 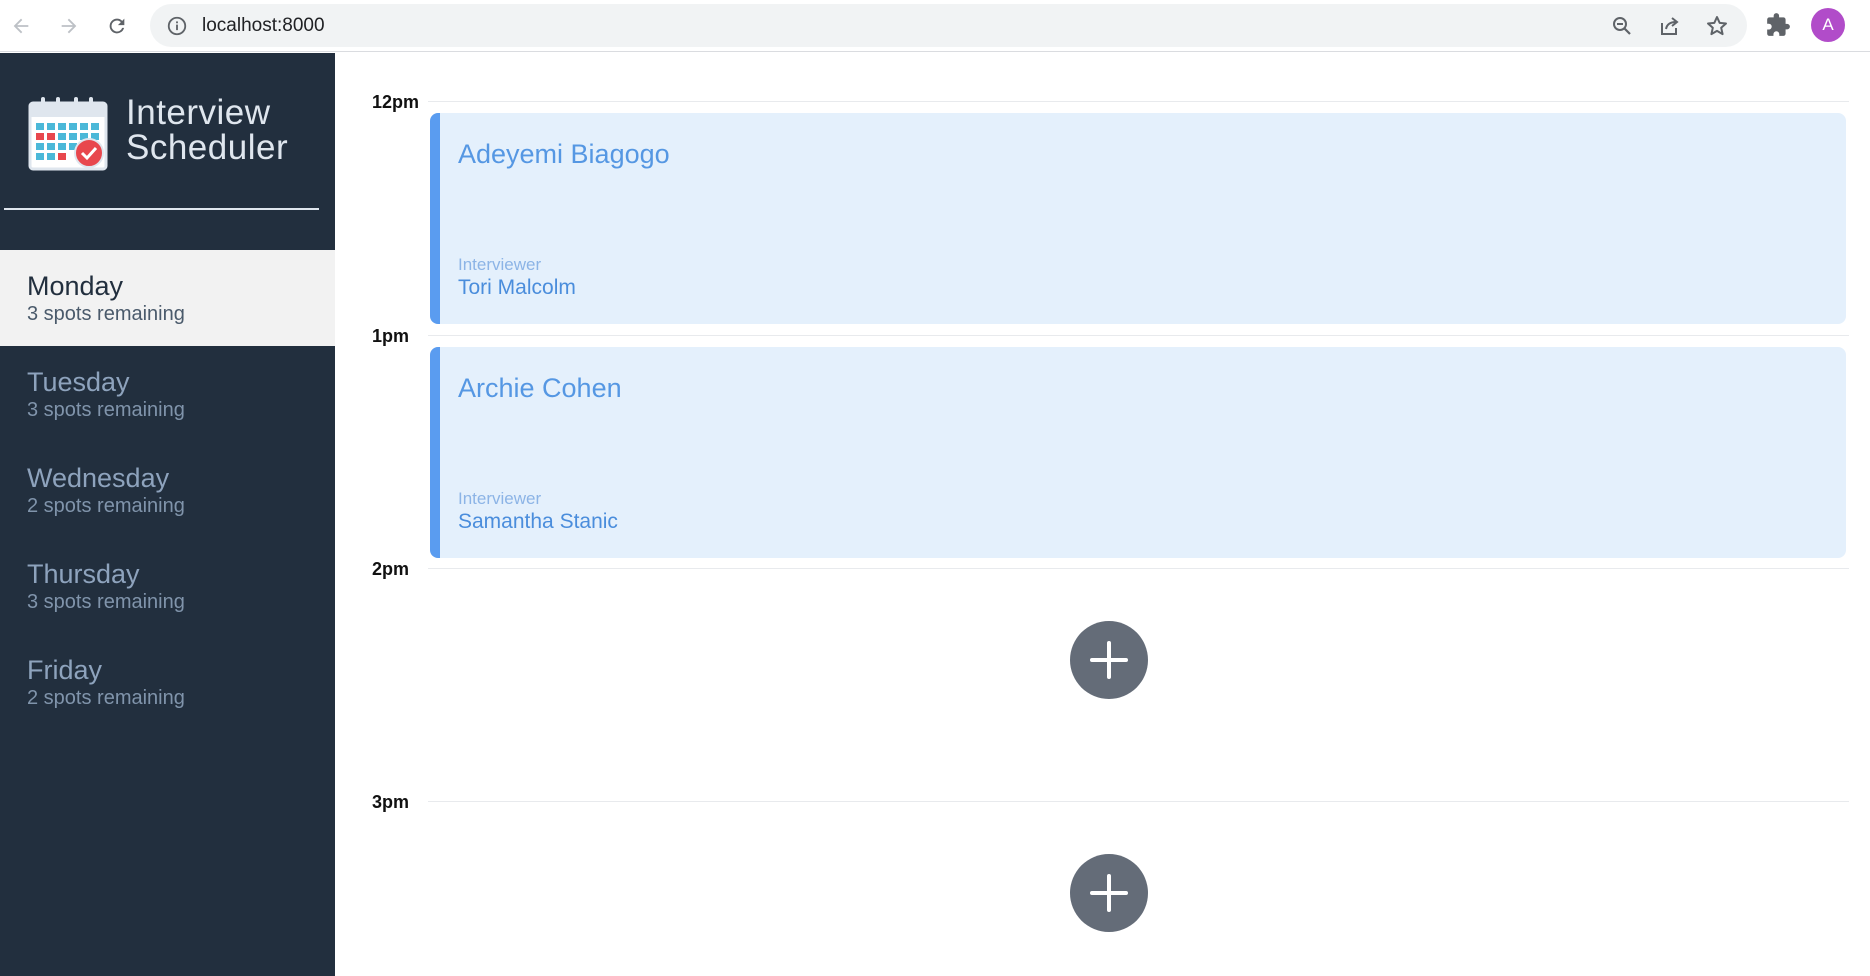 What do you see at coordinates (78, 382) in the screenshot?
I see `day-name: Tuesday` at bounding box center [78, 382].